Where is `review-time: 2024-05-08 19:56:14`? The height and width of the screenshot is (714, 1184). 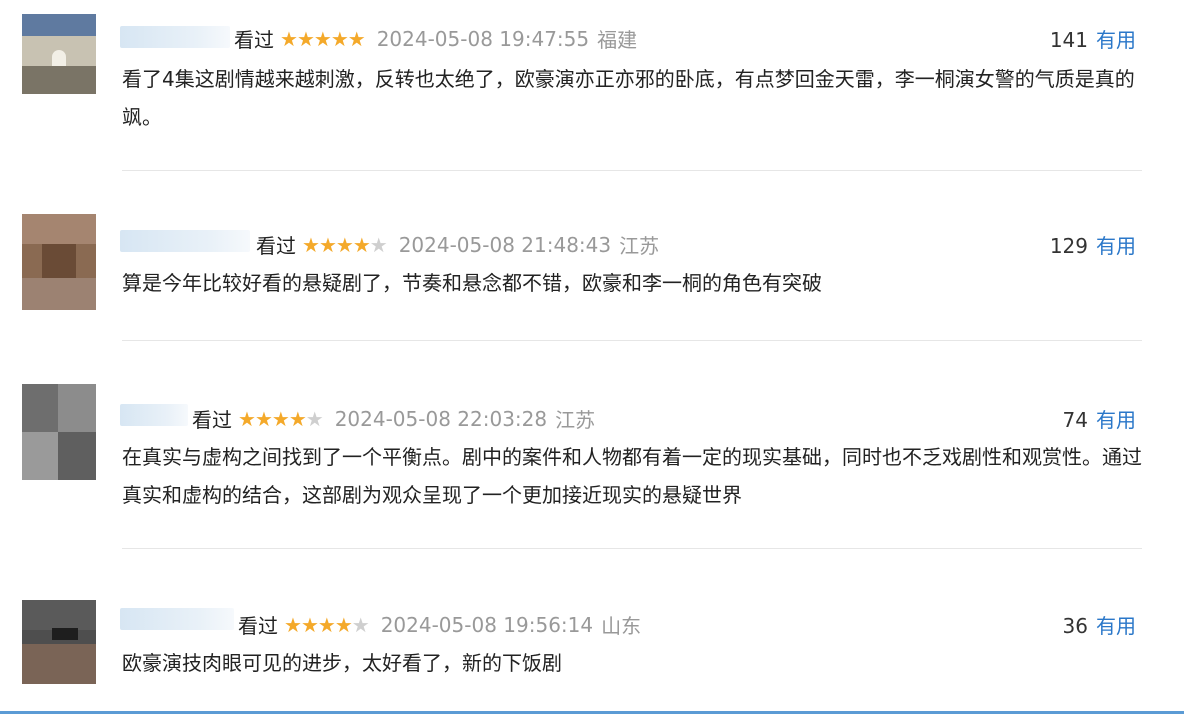 review-time: 2024-05-08 19:56:14 is located at coordinates (487, 624).